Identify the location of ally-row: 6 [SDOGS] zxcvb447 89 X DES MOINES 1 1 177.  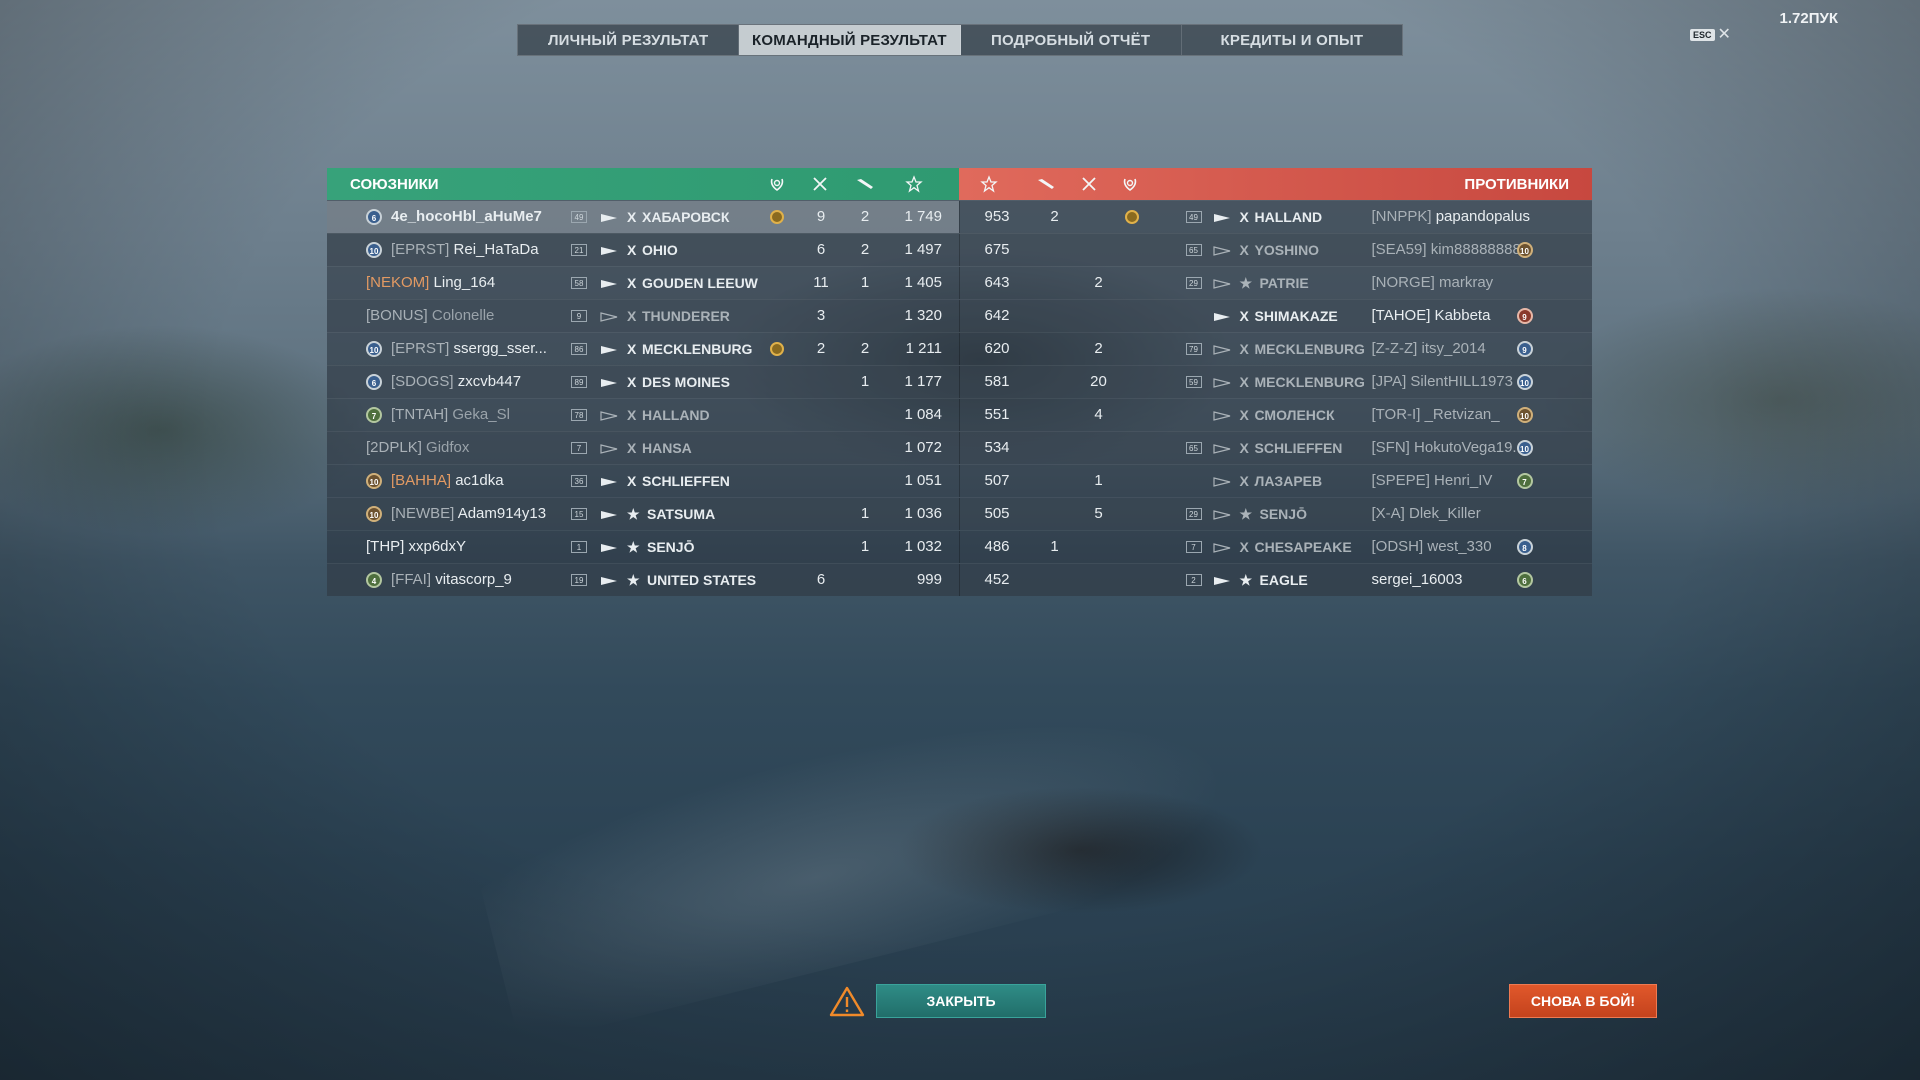
(643, 382).